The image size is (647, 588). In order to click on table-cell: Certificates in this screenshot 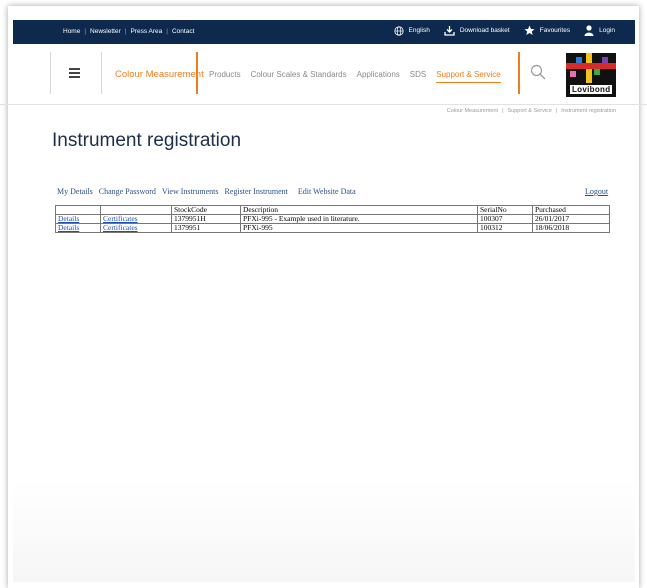, I will do `click(136, 228)`.